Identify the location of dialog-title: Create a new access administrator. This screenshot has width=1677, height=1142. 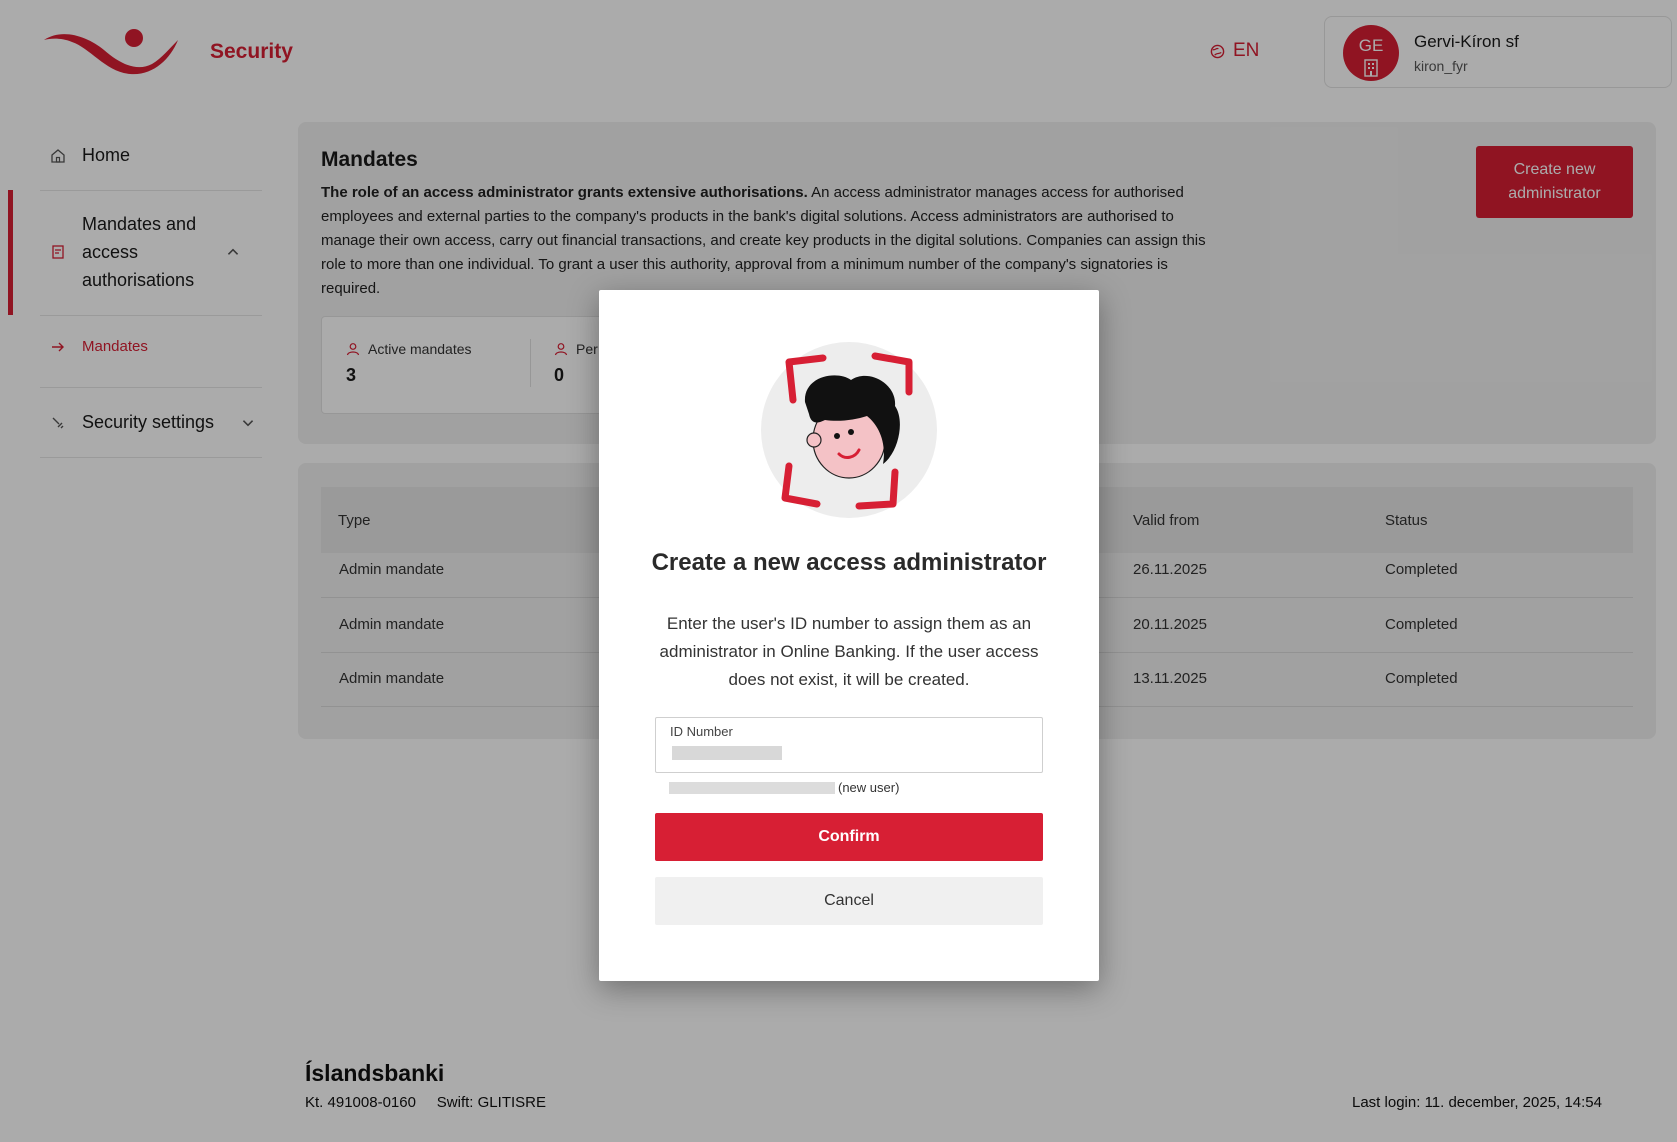
(849, 562).